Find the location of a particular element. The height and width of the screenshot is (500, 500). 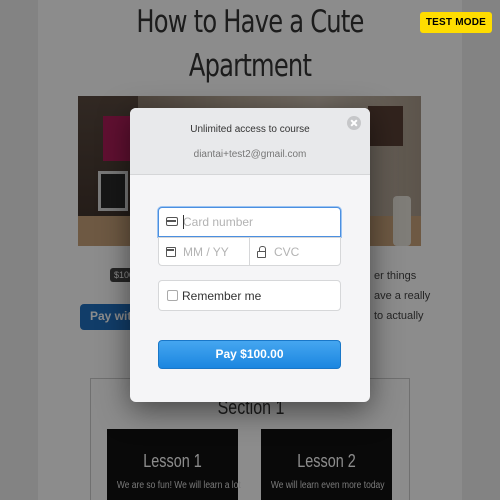

cvc-field is located at coordinates (295, 251).